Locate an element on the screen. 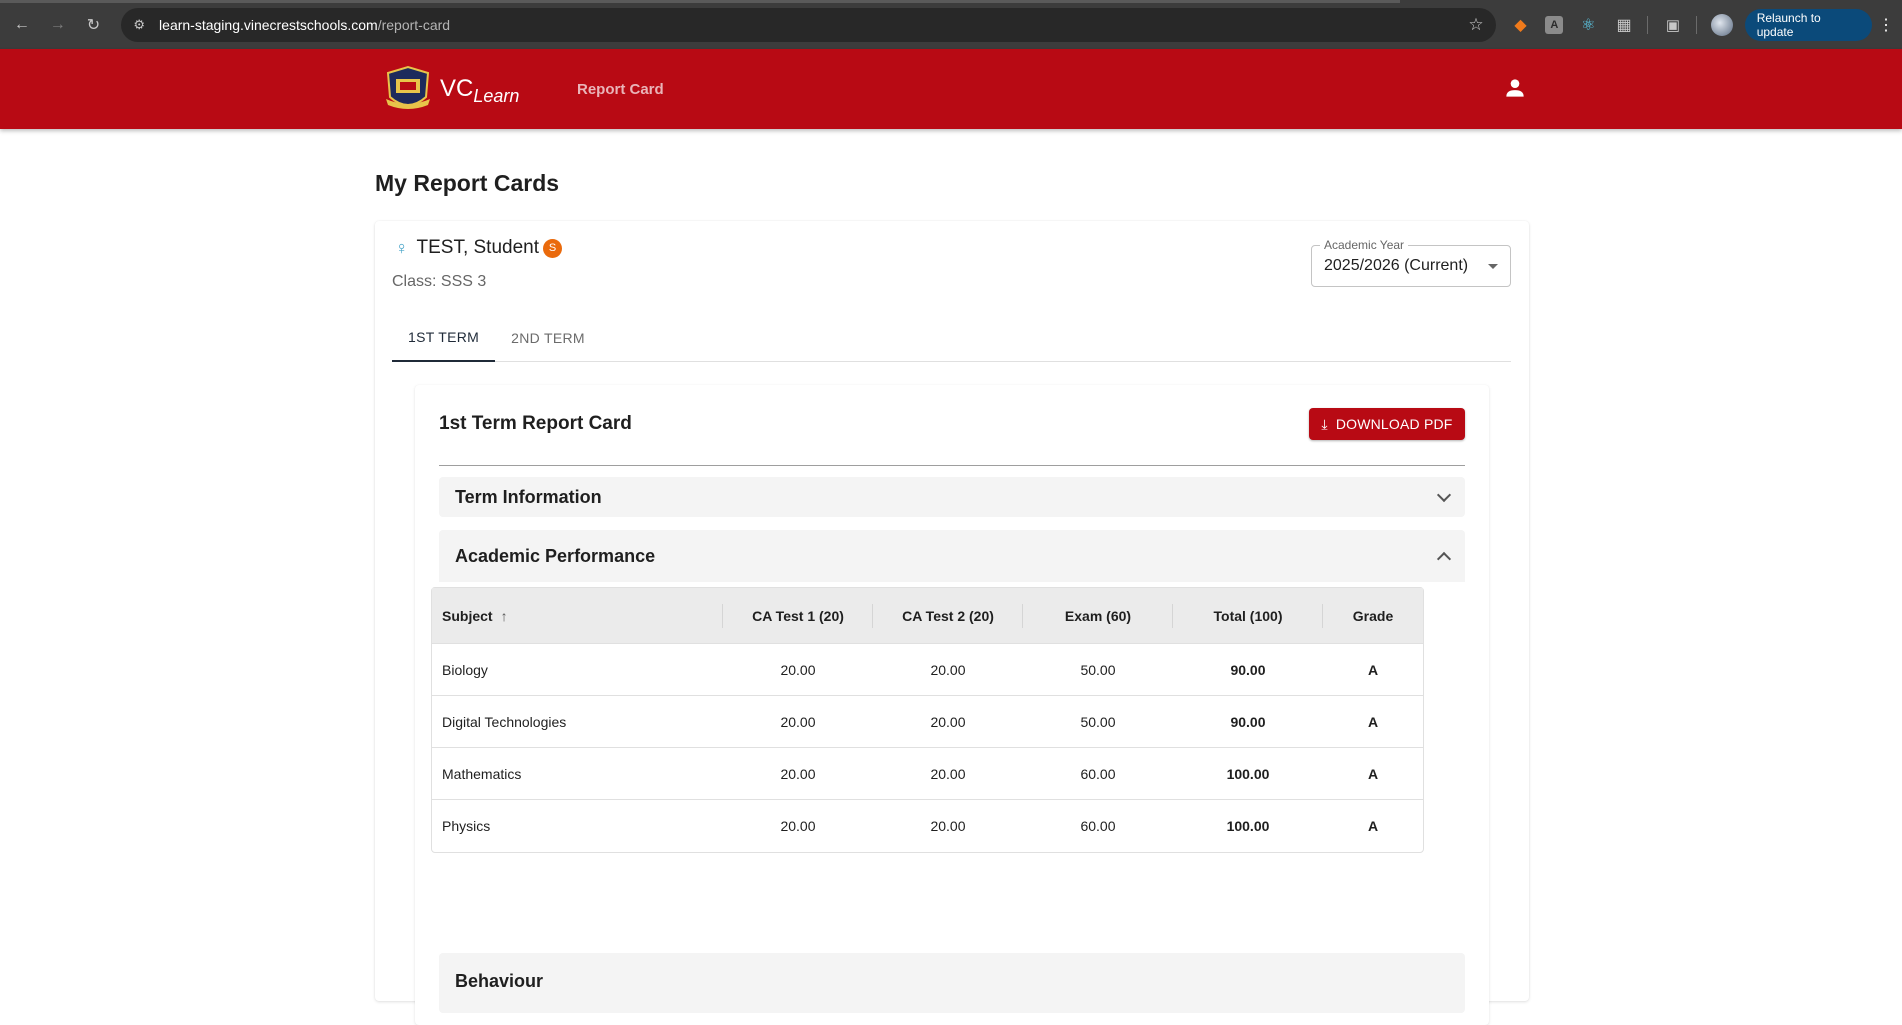 The height and width of the screenshot is (1025, 1902). extension-diamond-icon: ◆ is located at coordinates (1521, 25).